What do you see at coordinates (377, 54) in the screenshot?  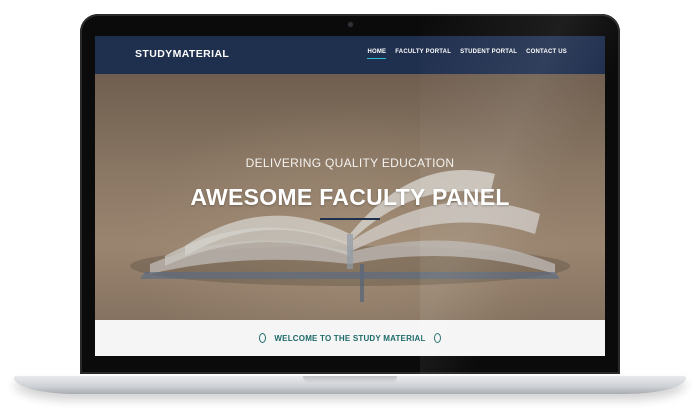 I see `nav-item-home: HOME` at bounding box center [377, 54].